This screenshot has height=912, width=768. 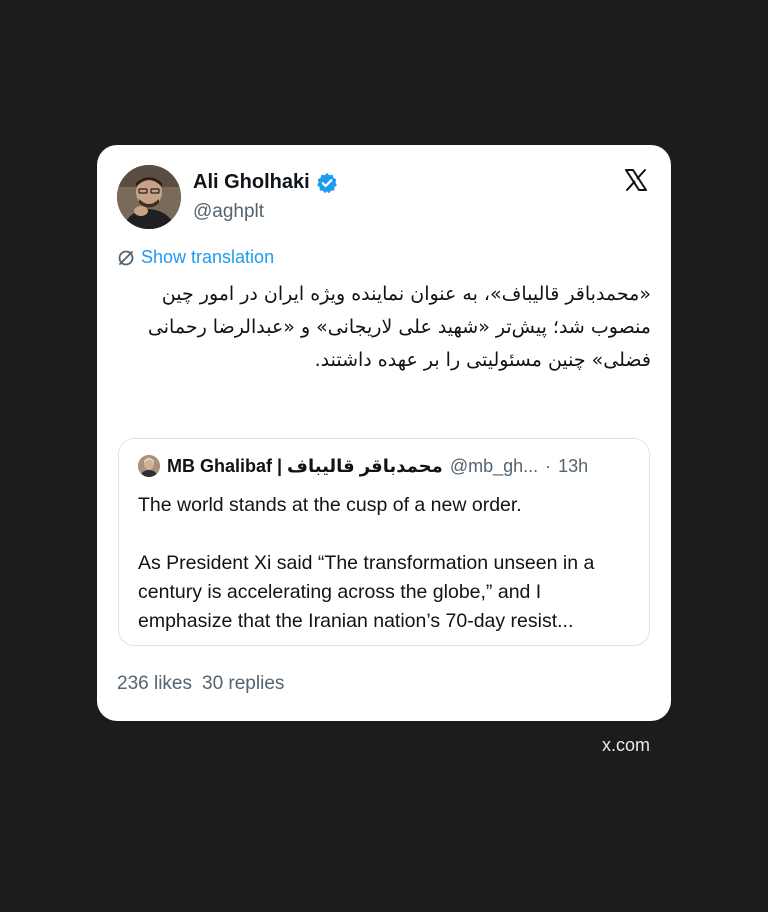 What do you see at coordinates (126, 258) in the screenshot?
I see `translate-icon` at bounding box center [126, 258].